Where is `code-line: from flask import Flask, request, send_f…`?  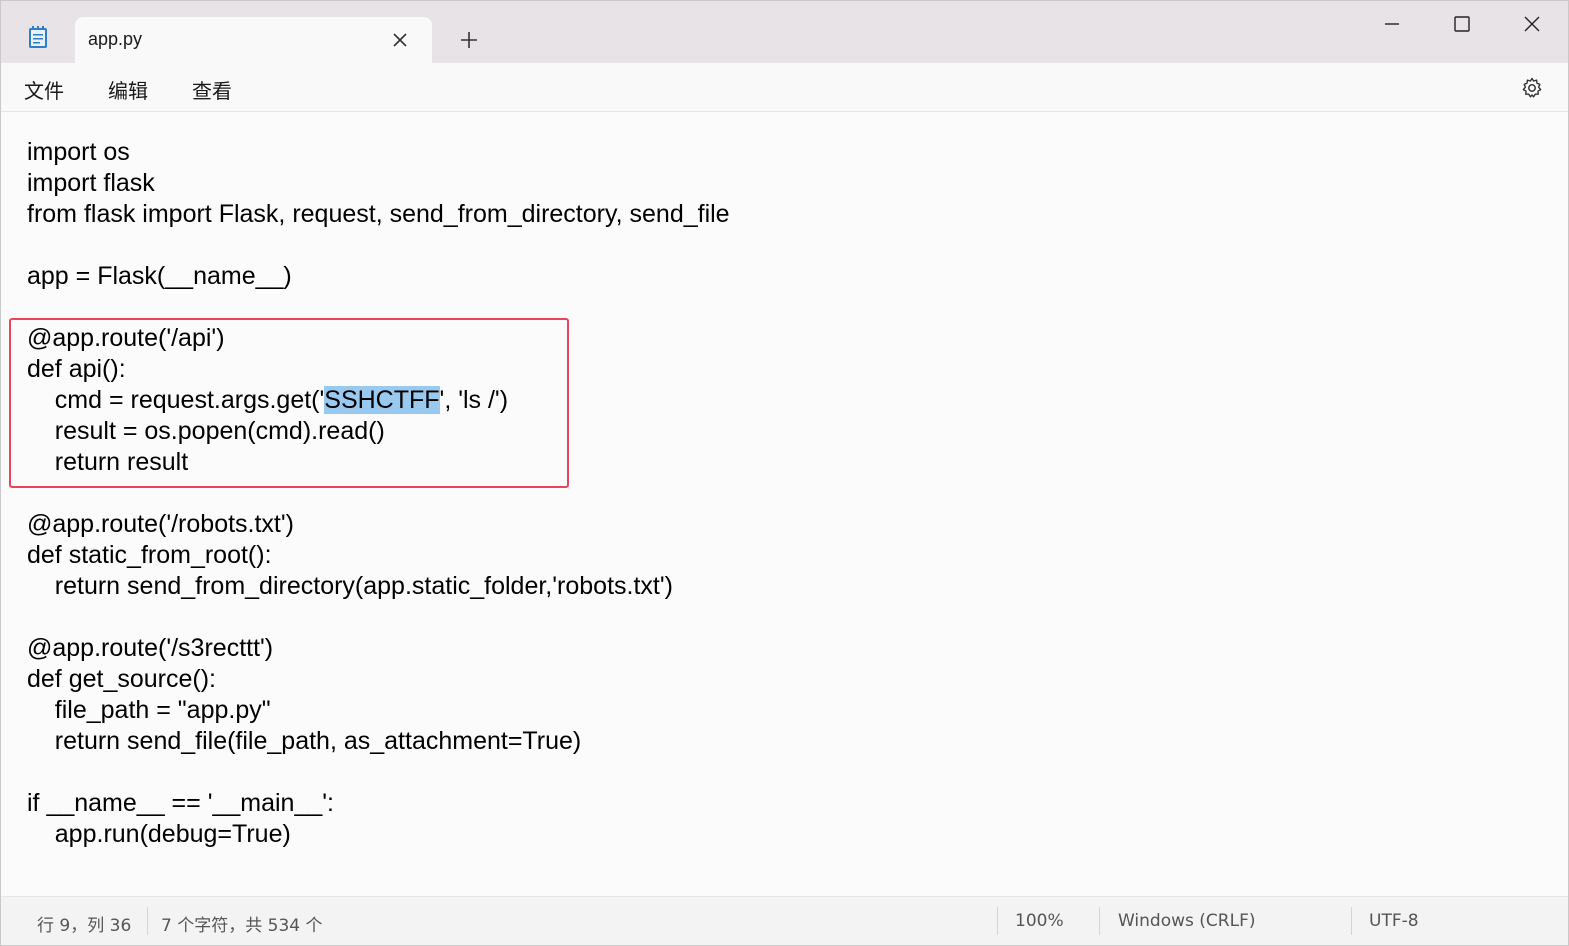 code-line: from flask import Flask, request, send_f… is located at coordinates (378, 214).